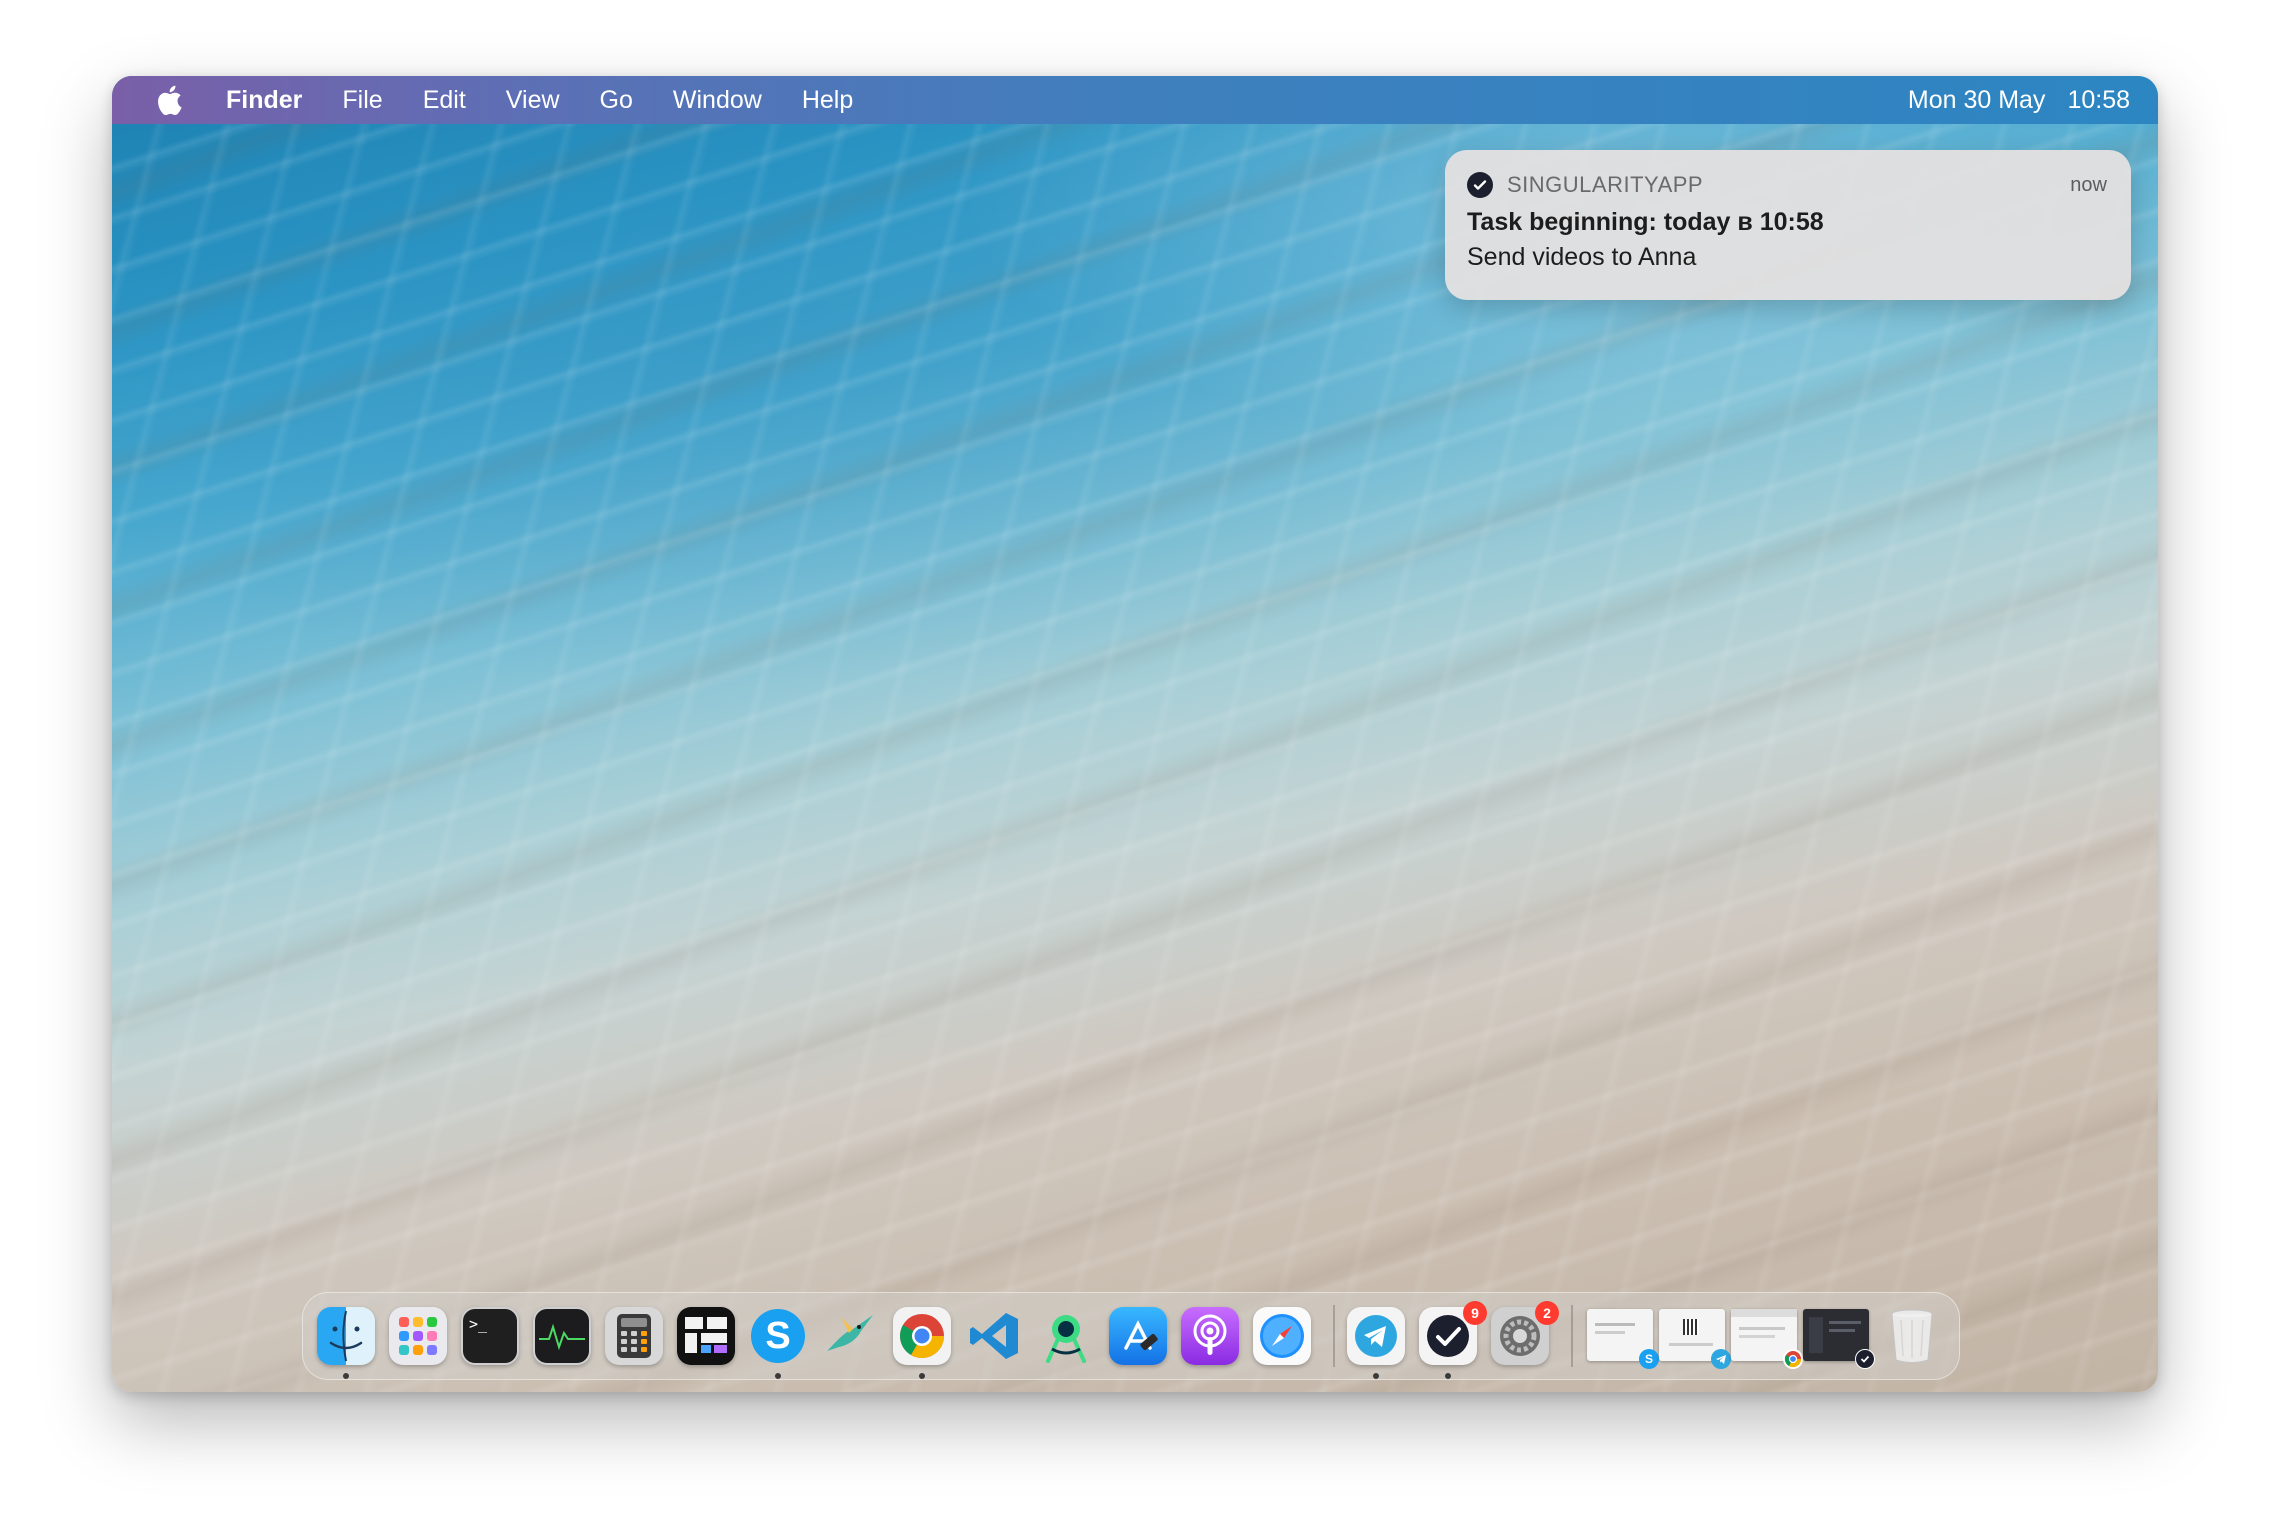  Describe the element at coordinates (1475, 1313) in the screenshot. I see `singularity-badge: 9` at that location.